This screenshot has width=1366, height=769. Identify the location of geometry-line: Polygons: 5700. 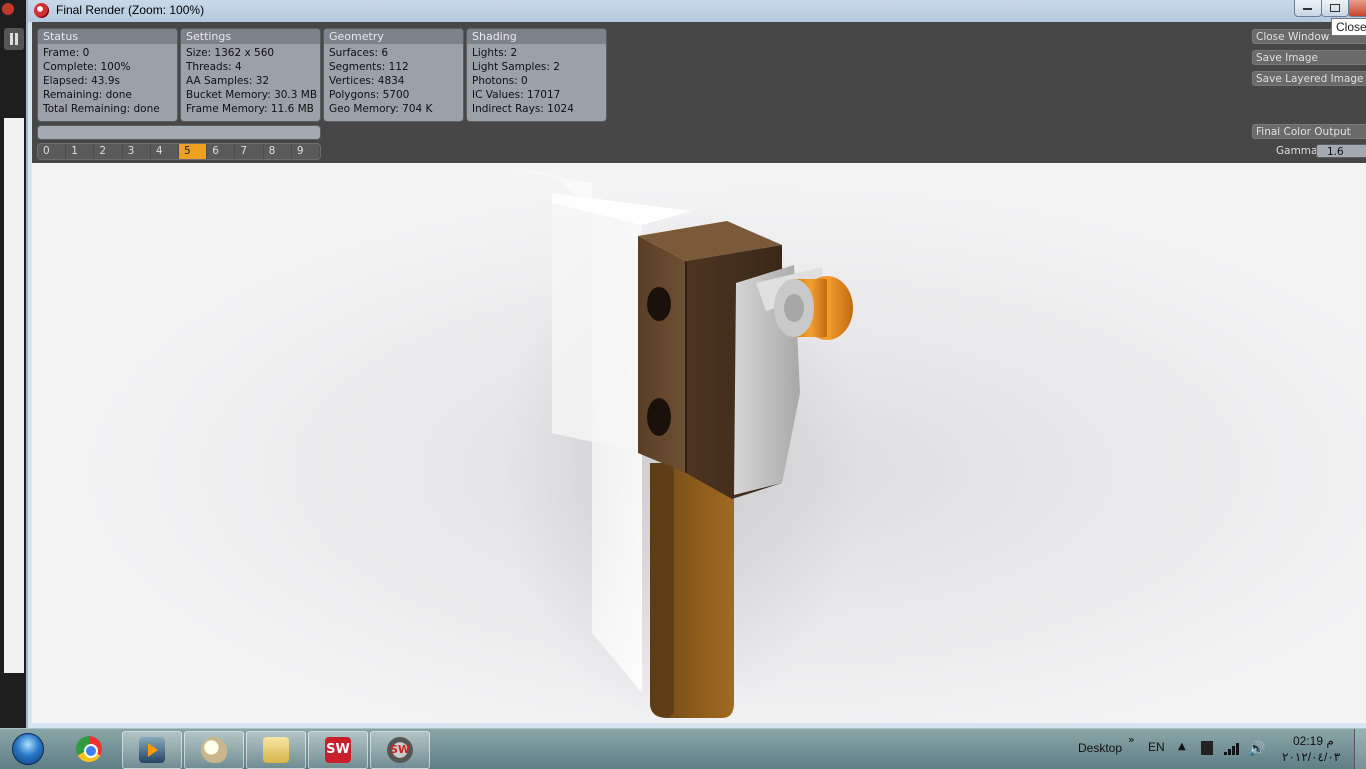
(369, 95).